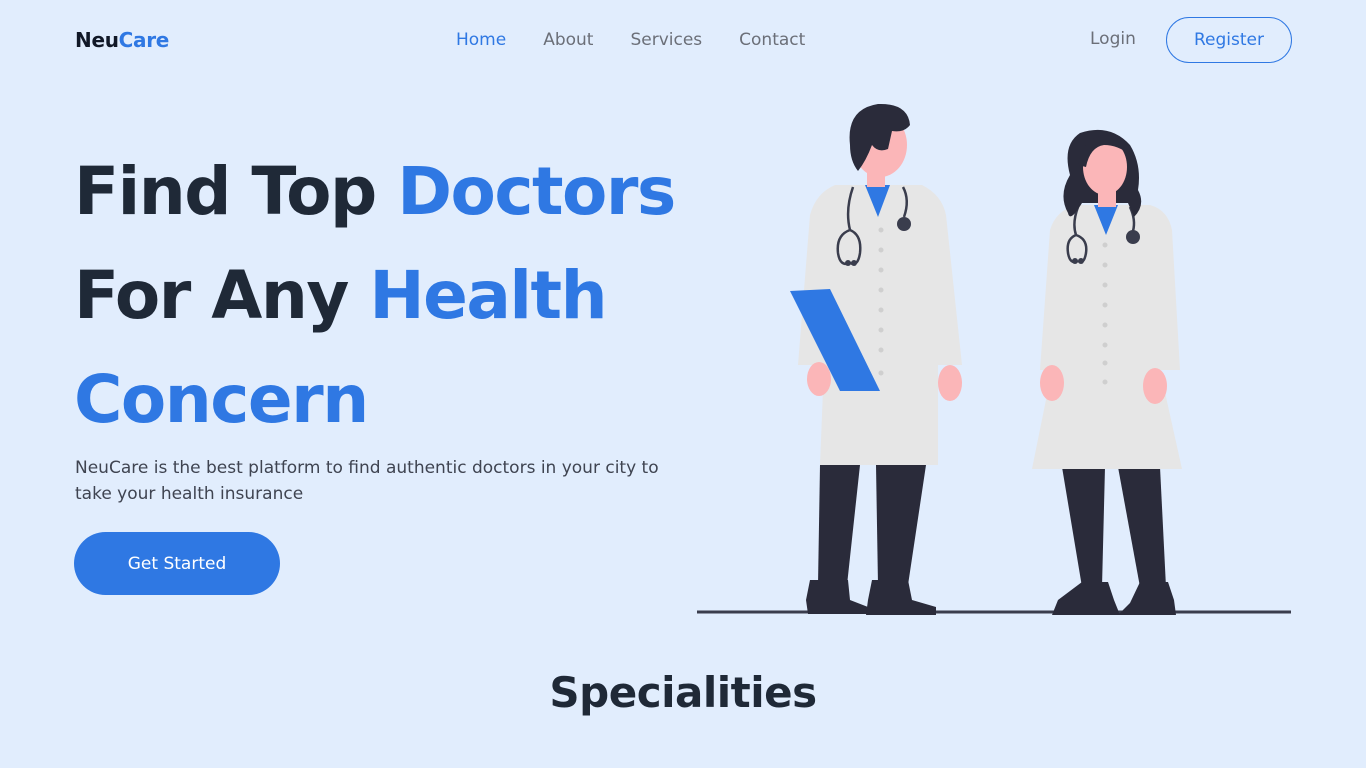 The height and width of the screenshot is (768, 1366). What do you see at coordinates (772, 40) in the screenshot?
I see `nav-item-contact: Contact` at bounding box center [772, 40].